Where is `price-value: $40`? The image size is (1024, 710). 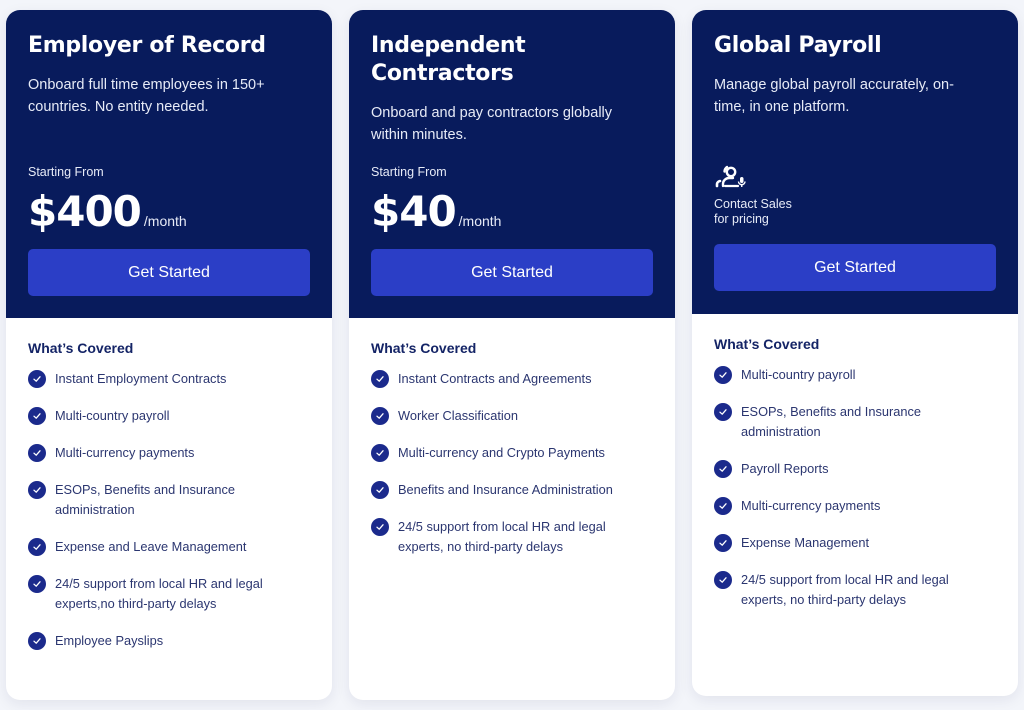 price-value: $40 is located at coordinates (414, 211).